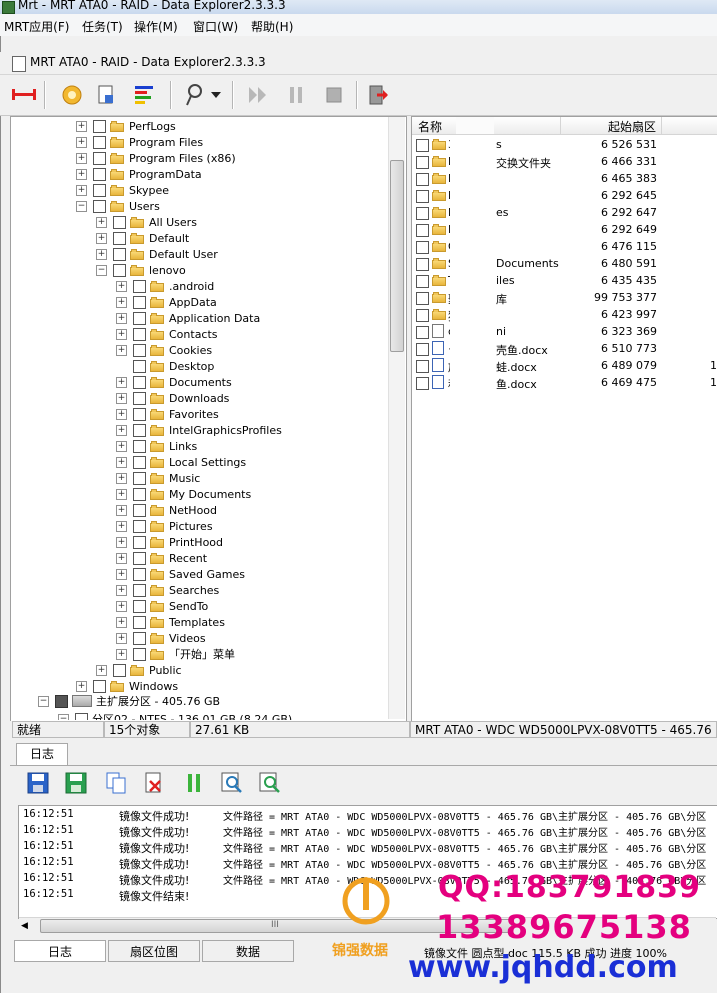 Image resolution: width=717 pixels, height=993 pixels. Describe the element at coordinates (144, 95) in the screenshot. I see `color-bars-icon` at that location.